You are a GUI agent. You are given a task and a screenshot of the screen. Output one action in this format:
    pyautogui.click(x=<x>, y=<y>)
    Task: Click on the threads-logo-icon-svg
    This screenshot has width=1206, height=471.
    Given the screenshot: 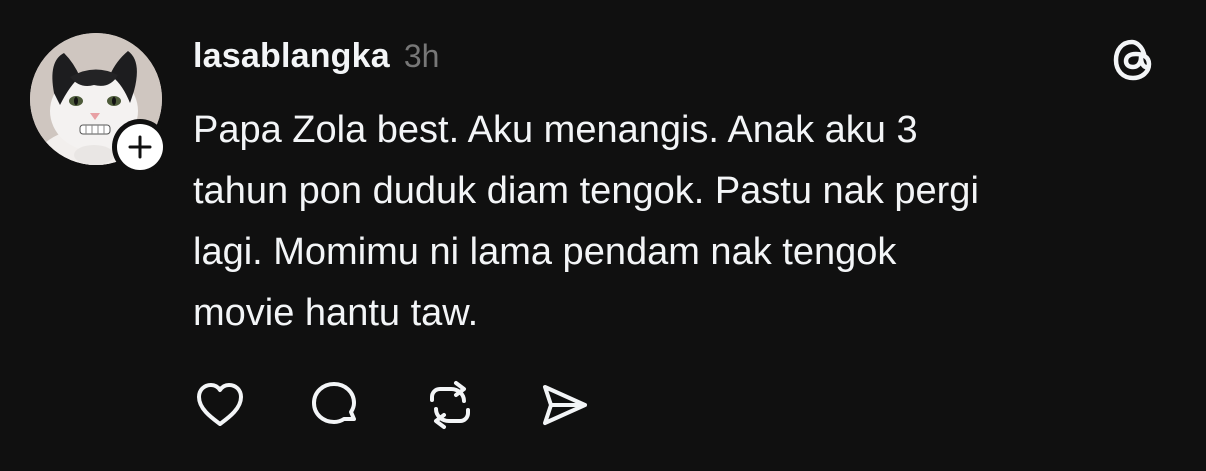 What is the action you would take?
    pyautogui.click(x=1132, y=60)
    